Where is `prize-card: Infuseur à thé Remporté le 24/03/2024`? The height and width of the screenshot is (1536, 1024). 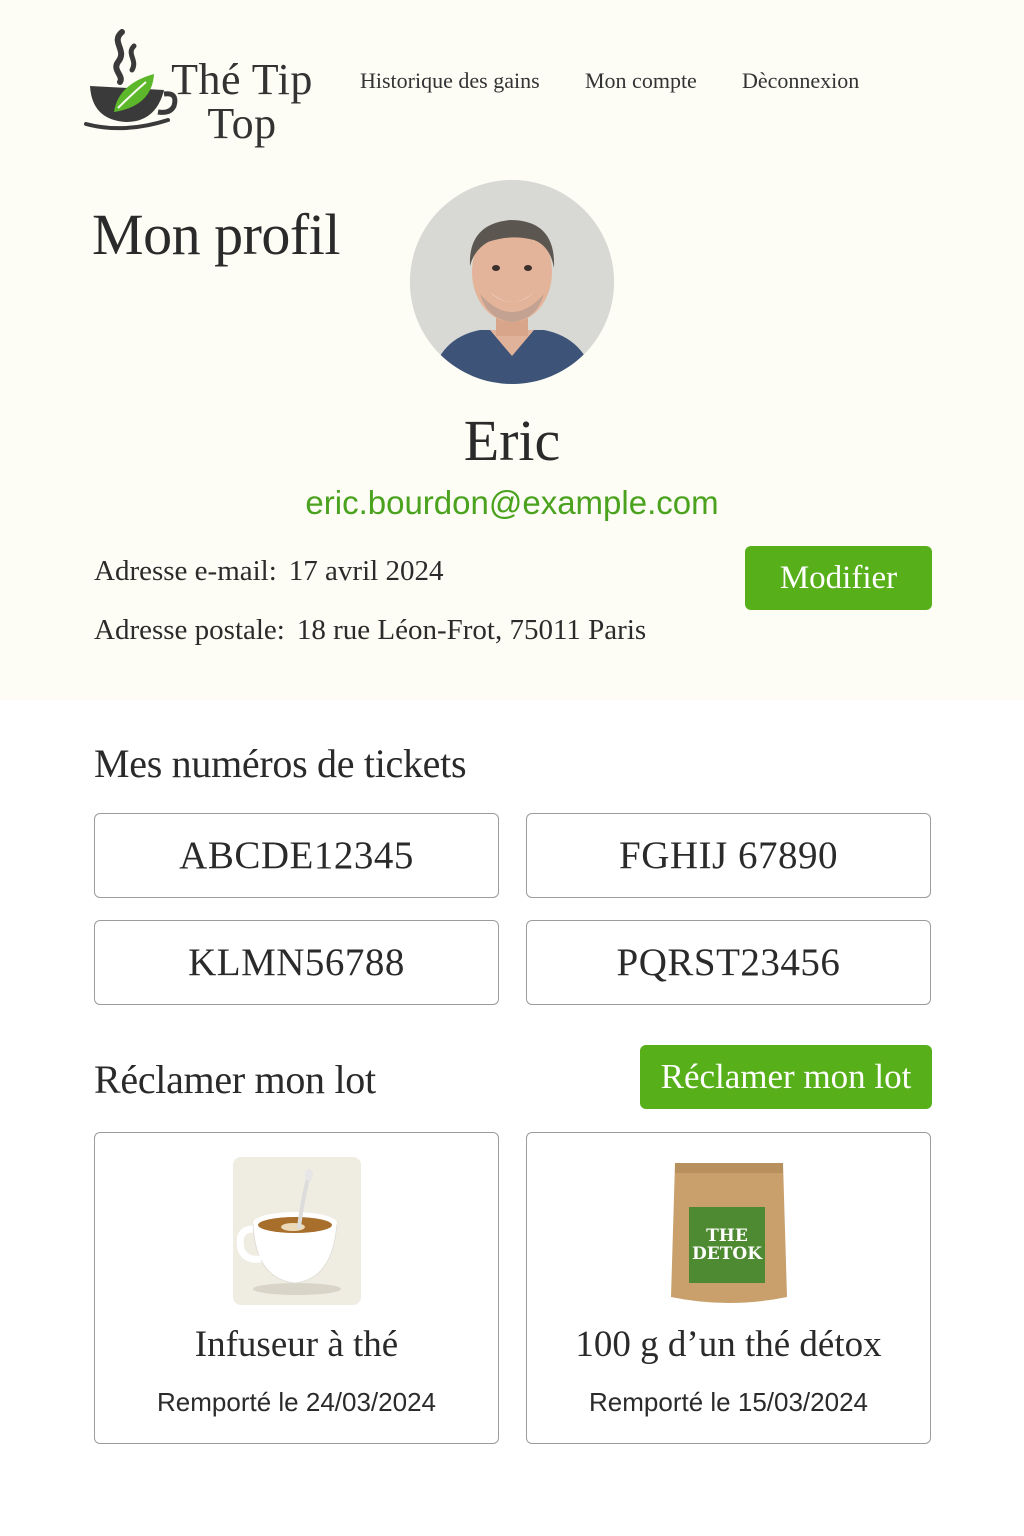
prize-card: Infuseur à thé Remporté le 24/03/2024 is located at coordinates (296, 1288).